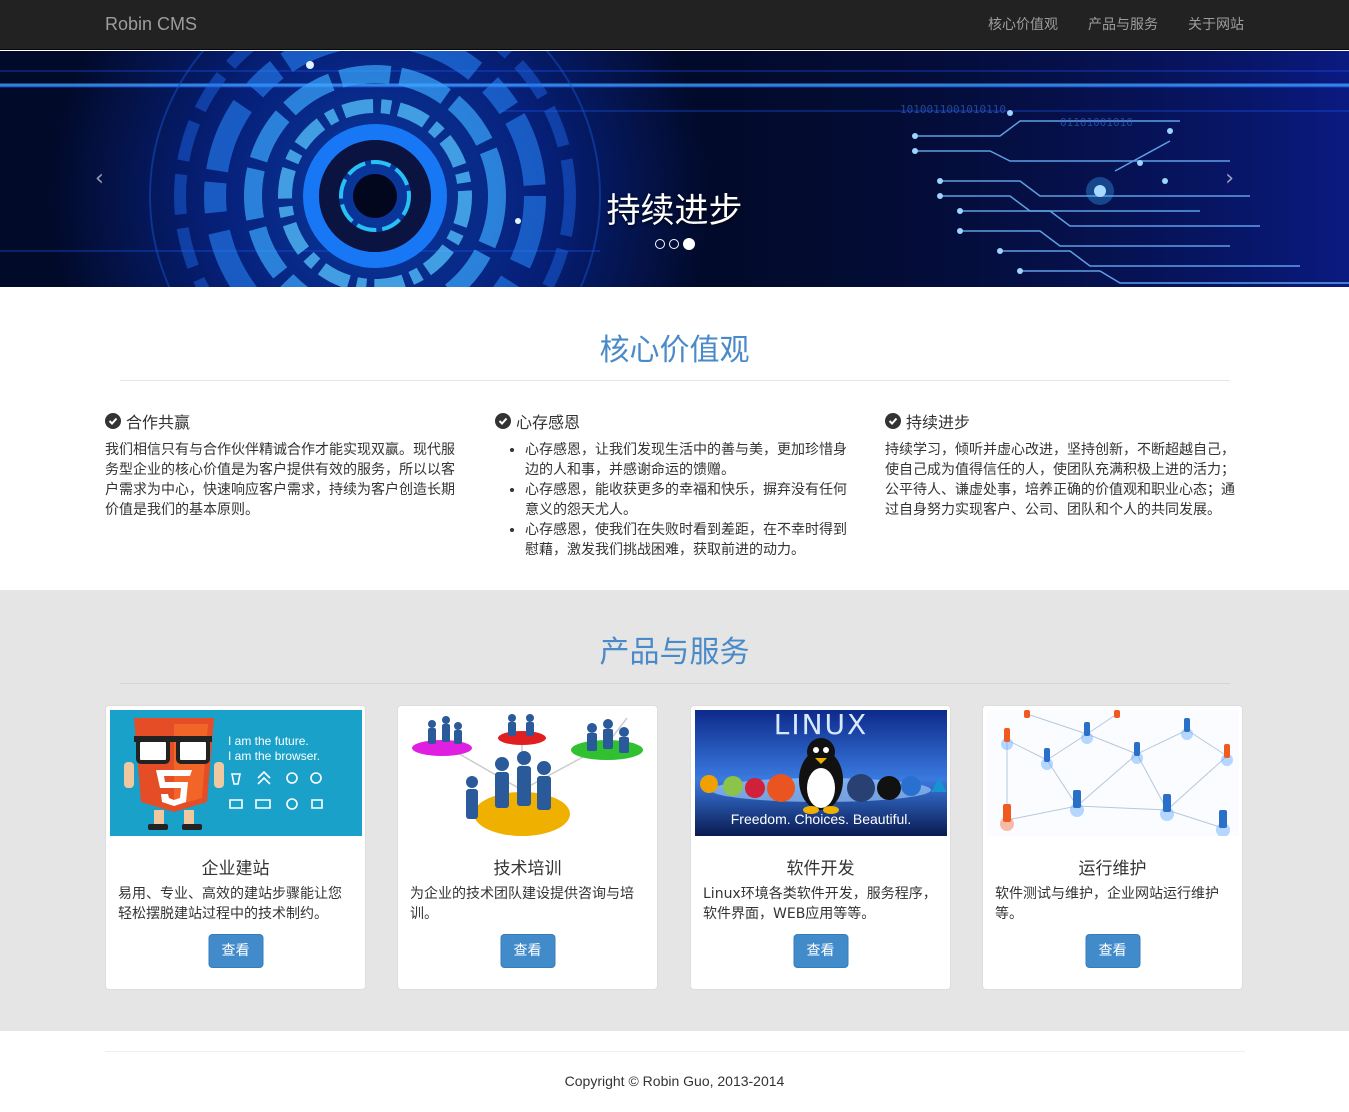 The width and height of the screenshot is (1349, 1112). I want to click on carousel-indicators, so click(674, 244).